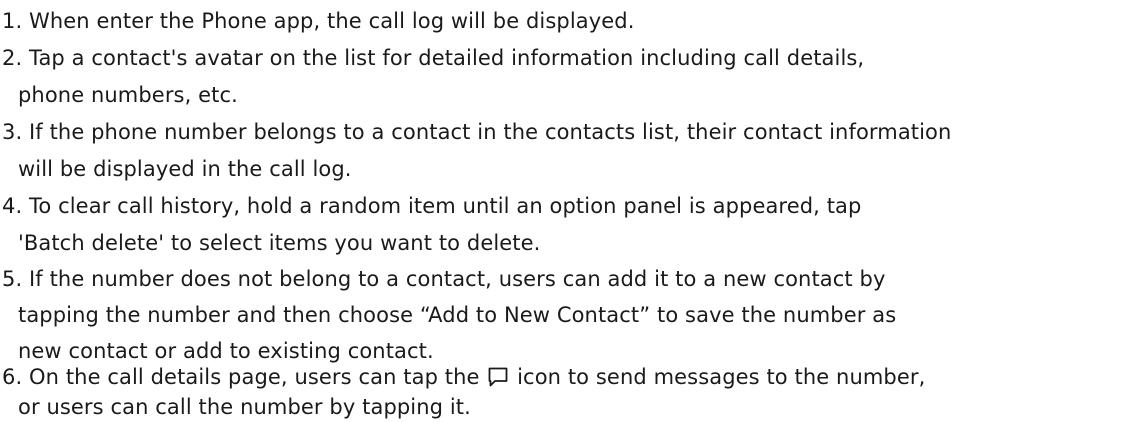 The image size is (1126, 422). I want to click on message-icon, so click(498, 377).